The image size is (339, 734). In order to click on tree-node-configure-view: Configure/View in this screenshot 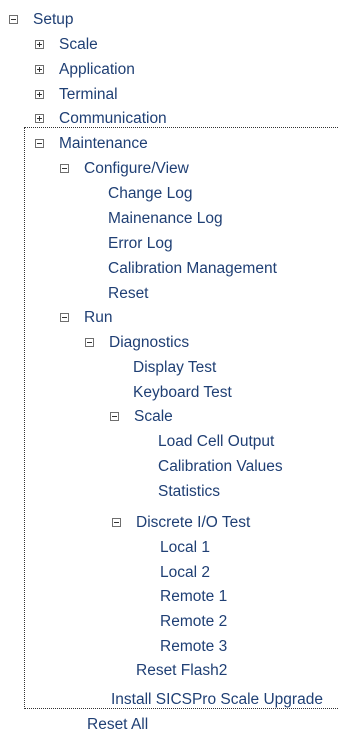, I will do `click(124, 169)`.